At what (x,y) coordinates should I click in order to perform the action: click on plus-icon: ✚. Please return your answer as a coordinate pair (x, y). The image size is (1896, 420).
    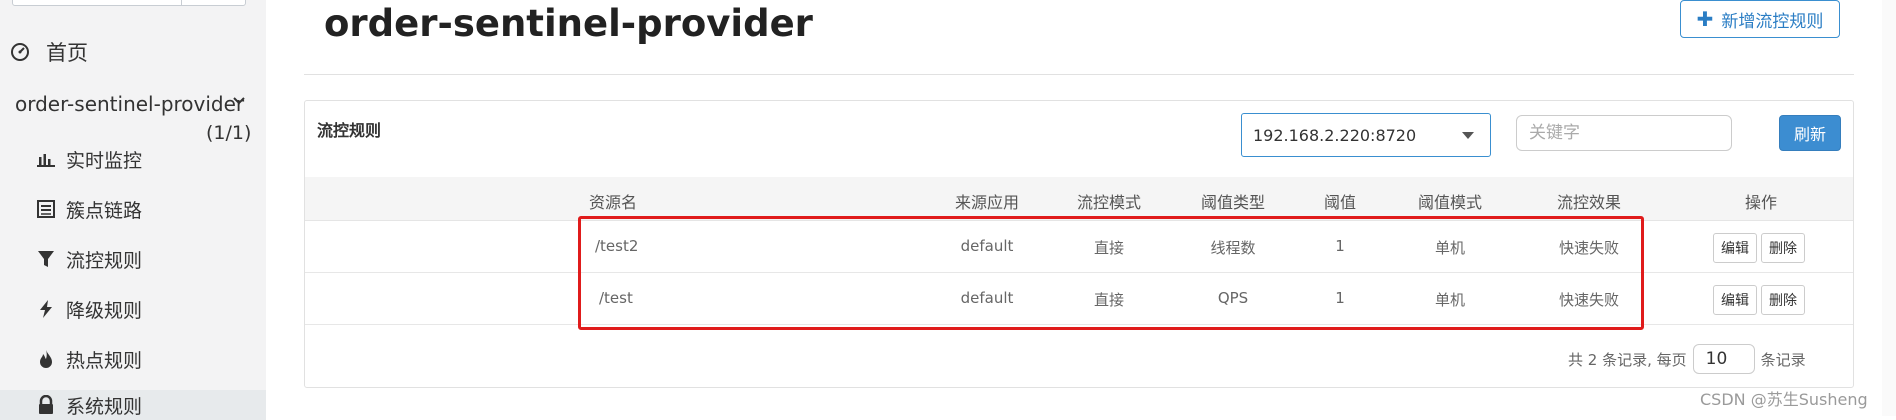
    Looking at the image, I should click on (1705, 19).